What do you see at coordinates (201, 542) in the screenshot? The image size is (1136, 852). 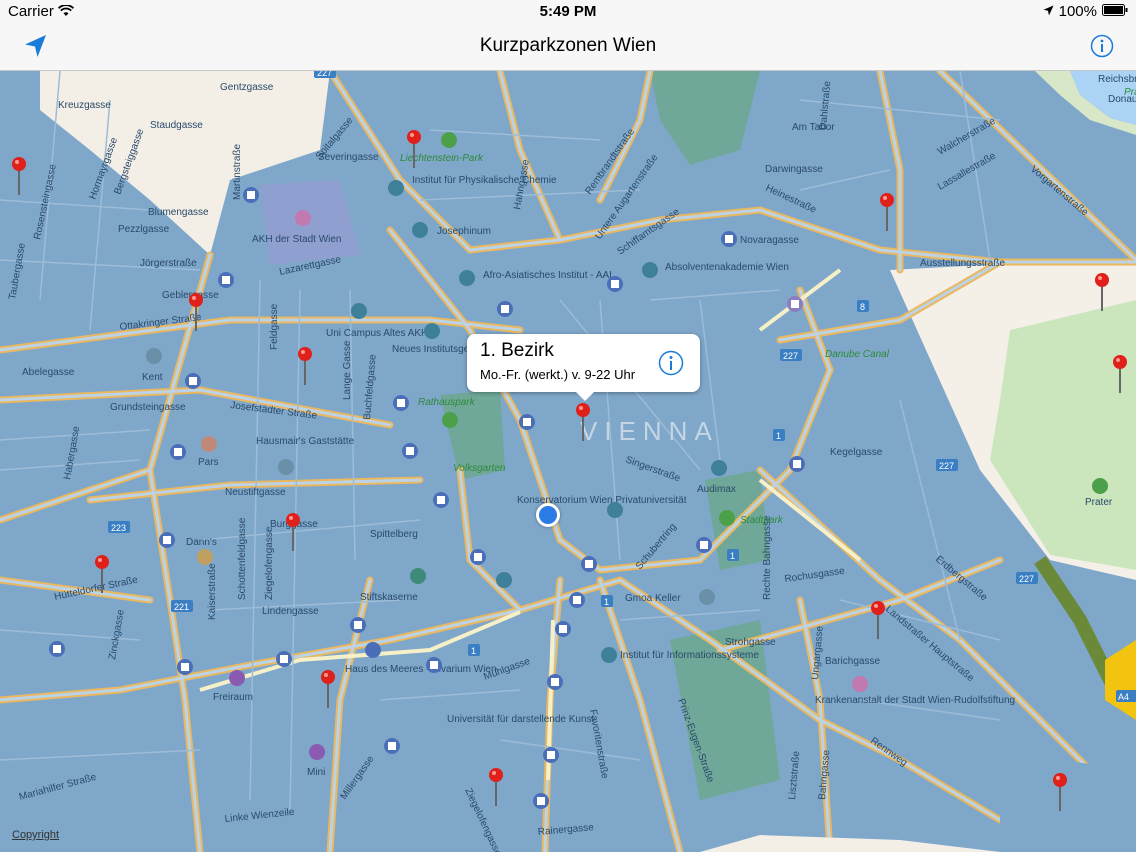 I see `street-label: Dann's` at bounding box center [201, 542].